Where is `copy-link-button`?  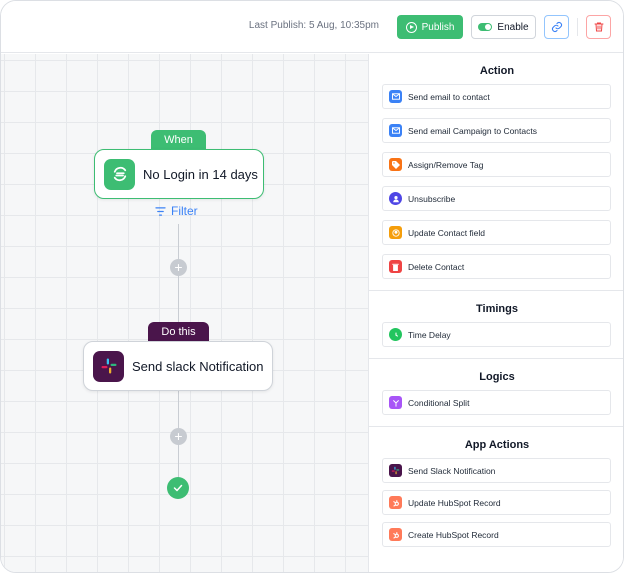 copy-link-button is located at coordinates (556, 27).